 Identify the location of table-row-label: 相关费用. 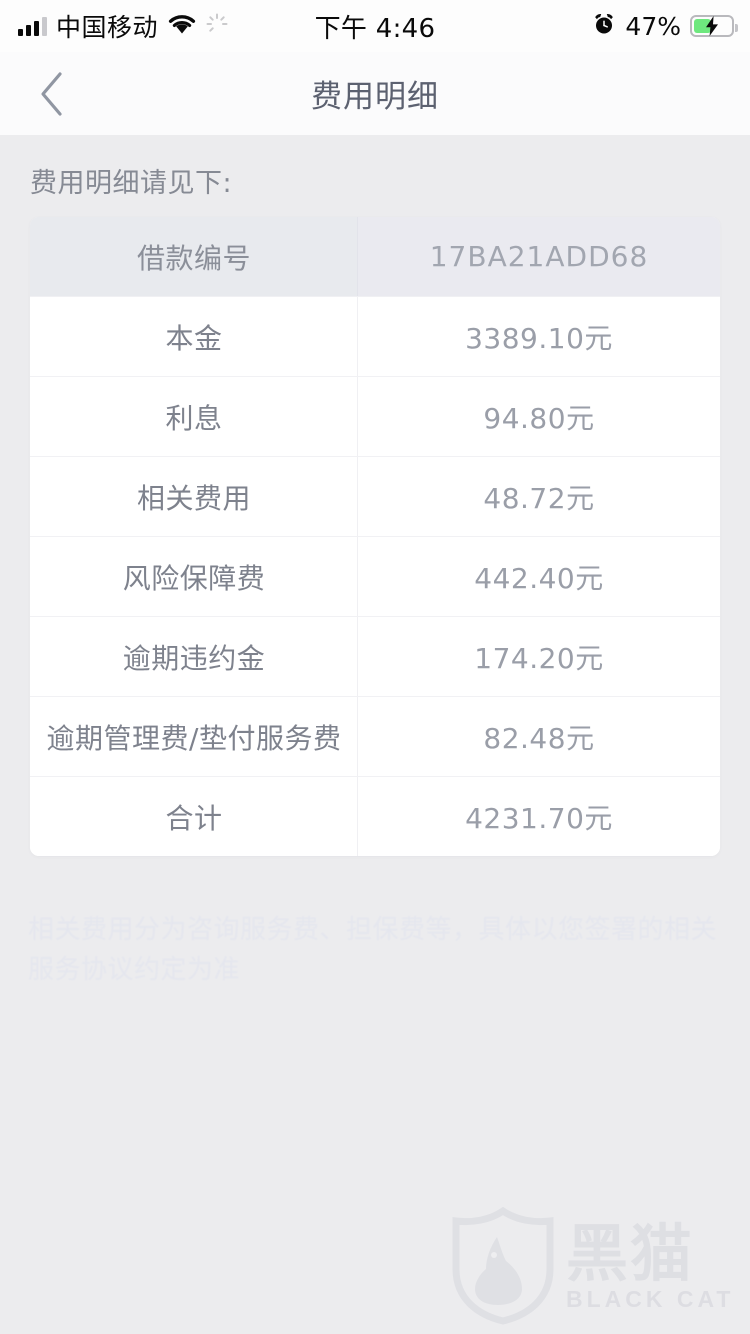
(193, 498).